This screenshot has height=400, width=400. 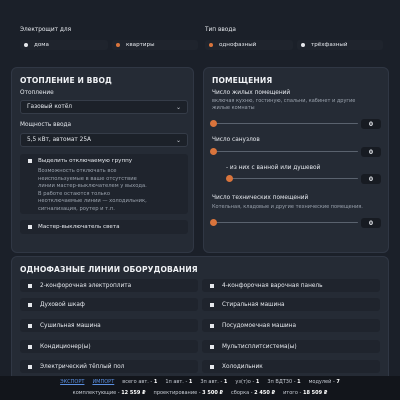 I want to click on equipment-label: Духовой шкаф, so click(x=62, y=304).